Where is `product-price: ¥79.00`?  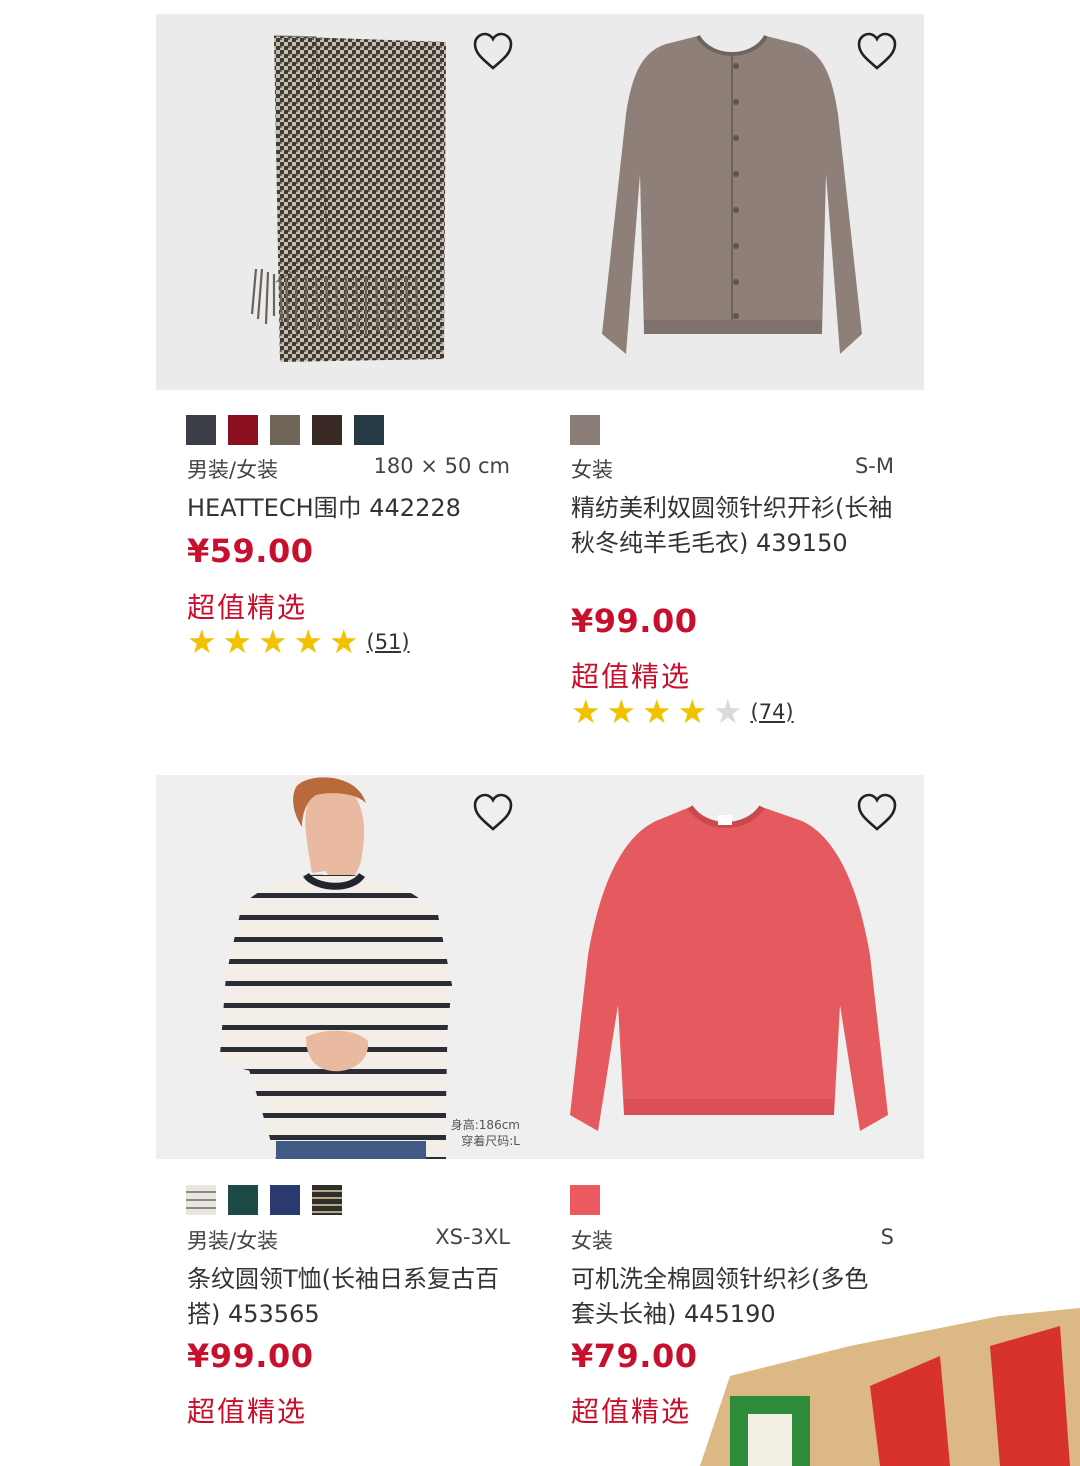 product-price: ¥79.00 is located at coordinates (634, 1356).